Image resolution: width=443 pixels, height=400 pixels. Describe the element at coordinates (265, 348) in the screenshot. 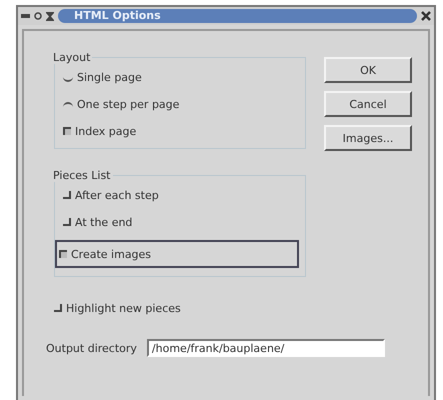

I see `directory-field: /home/frank/bauplaene/` at that location.